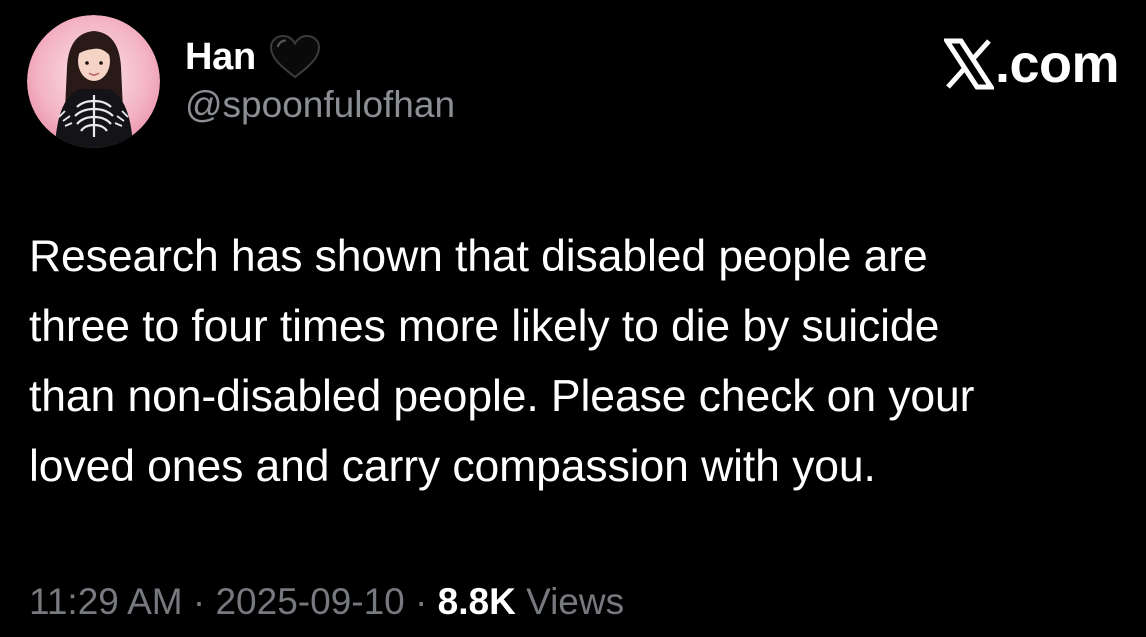 The height and width of the screenshot is (637, 1146). I want to click on tweet-time: 11:29 AM, so click(106, 601).